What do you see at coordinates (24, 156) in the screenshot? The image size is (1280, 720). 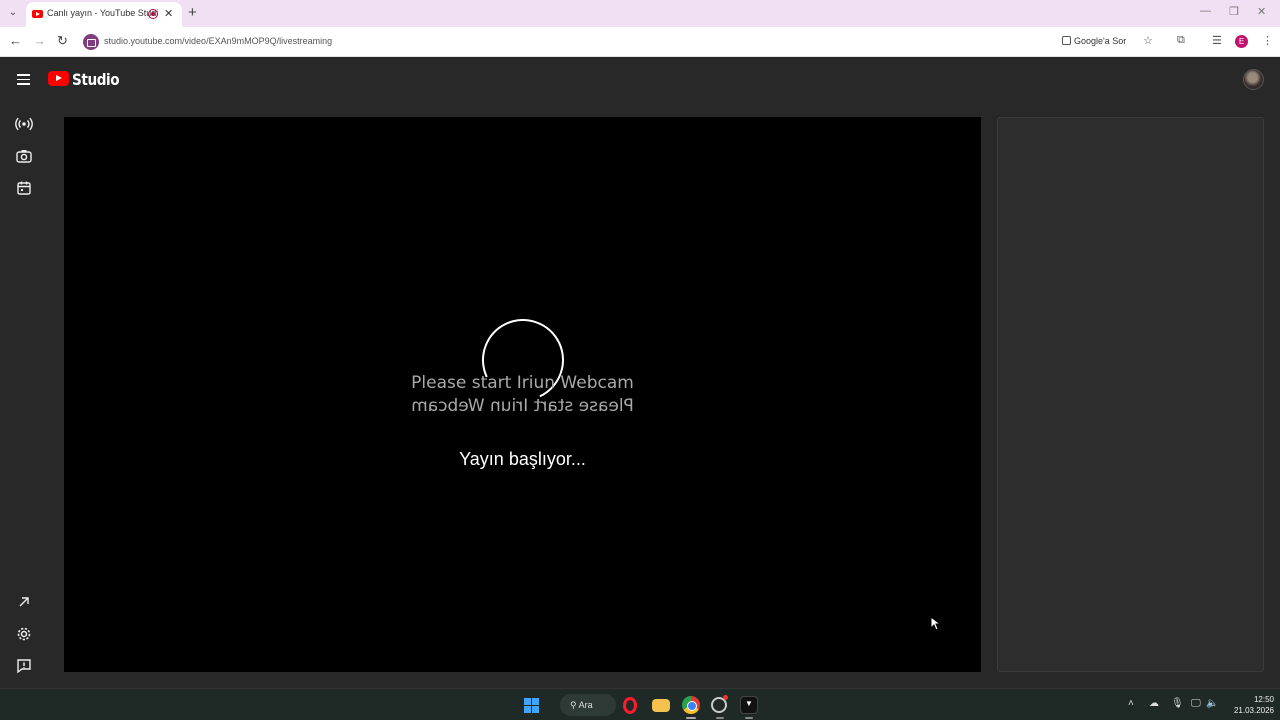 I see `webcam-camera-icon` at bounding box center [24, 156].